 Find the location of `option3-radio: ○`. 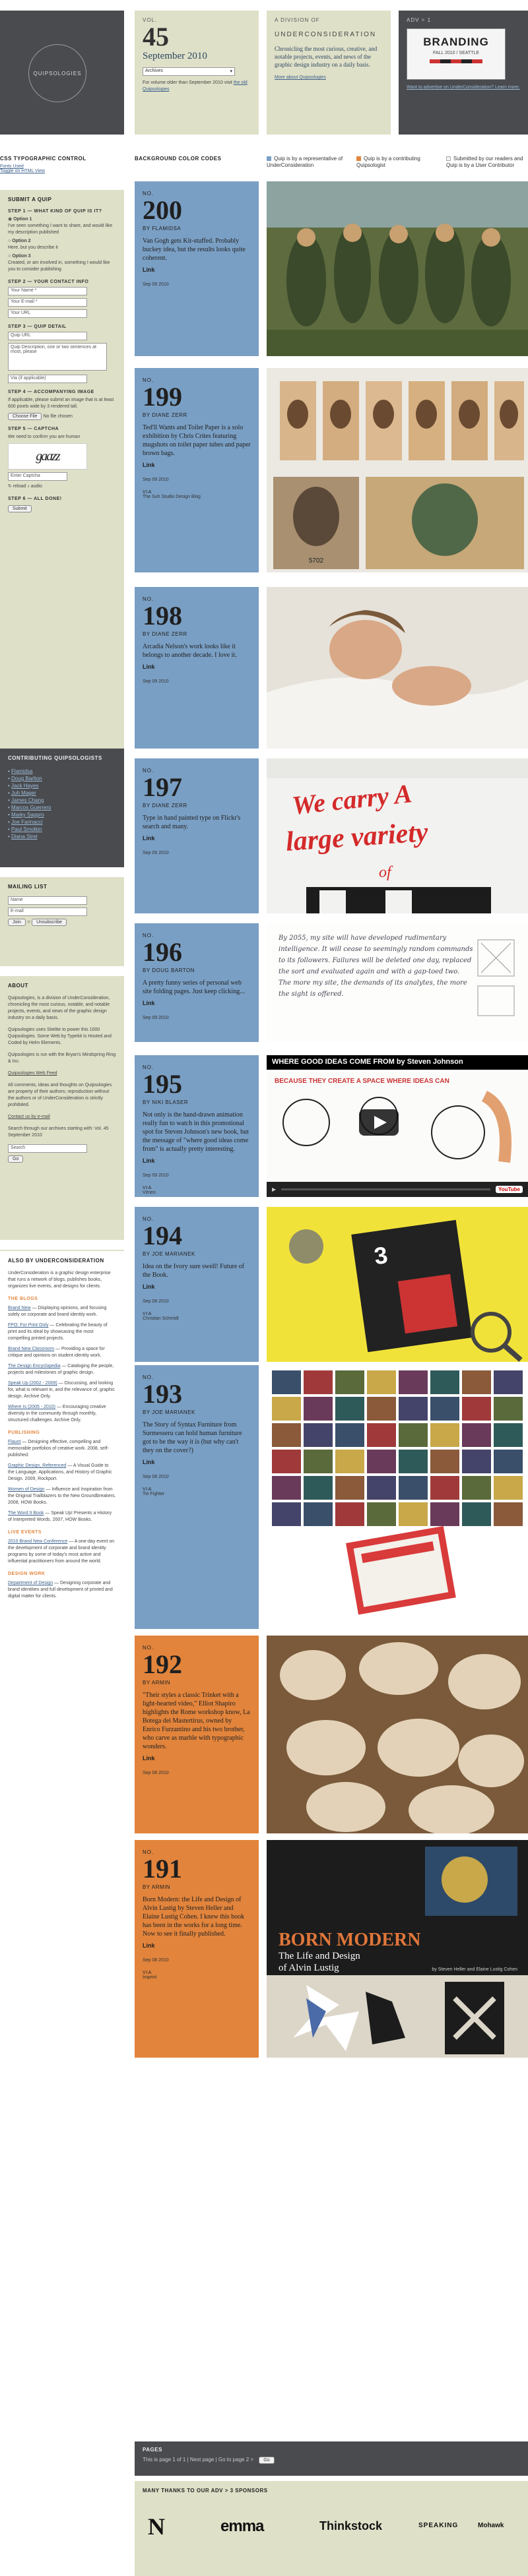

option3-radio: ○ is located at coordinates (9, 256).